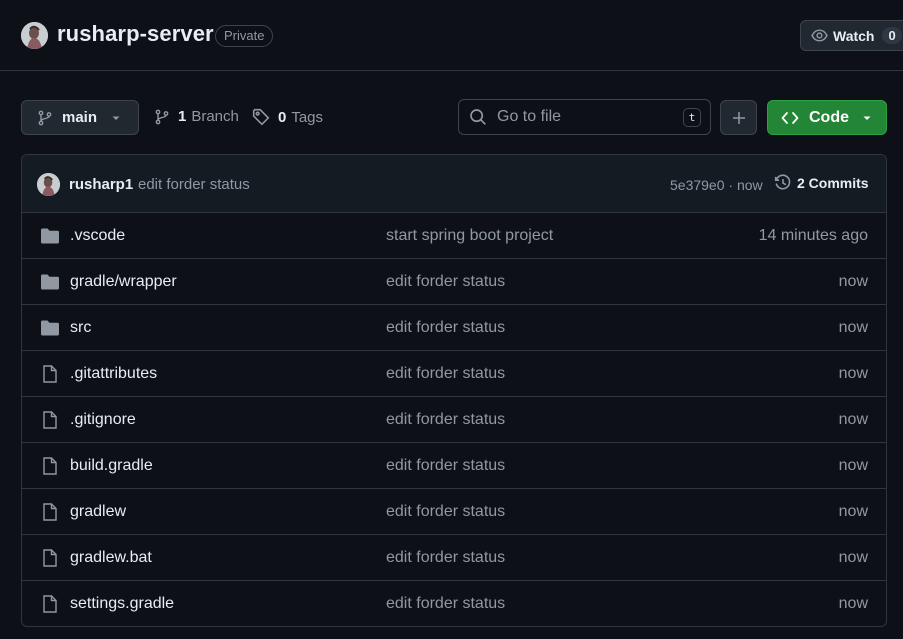 Image resolution: width=903 pixels, height=639 pixels. Describe the element at coordinates (813, 235) in the screenshot. I see `file-commit-date: 14 minutes ago` at that location.